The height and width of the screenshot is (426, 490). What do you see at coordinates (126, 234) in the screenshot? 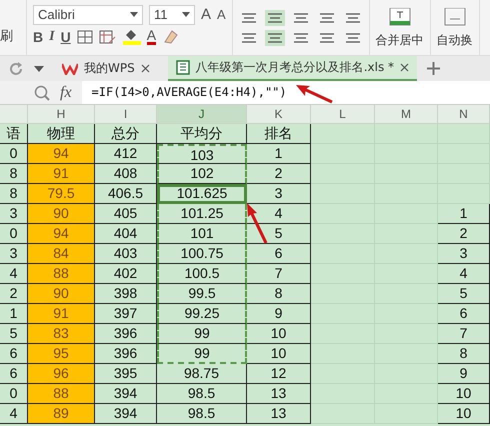
I see `table-cell: 404` at bounding box center [126, 234].